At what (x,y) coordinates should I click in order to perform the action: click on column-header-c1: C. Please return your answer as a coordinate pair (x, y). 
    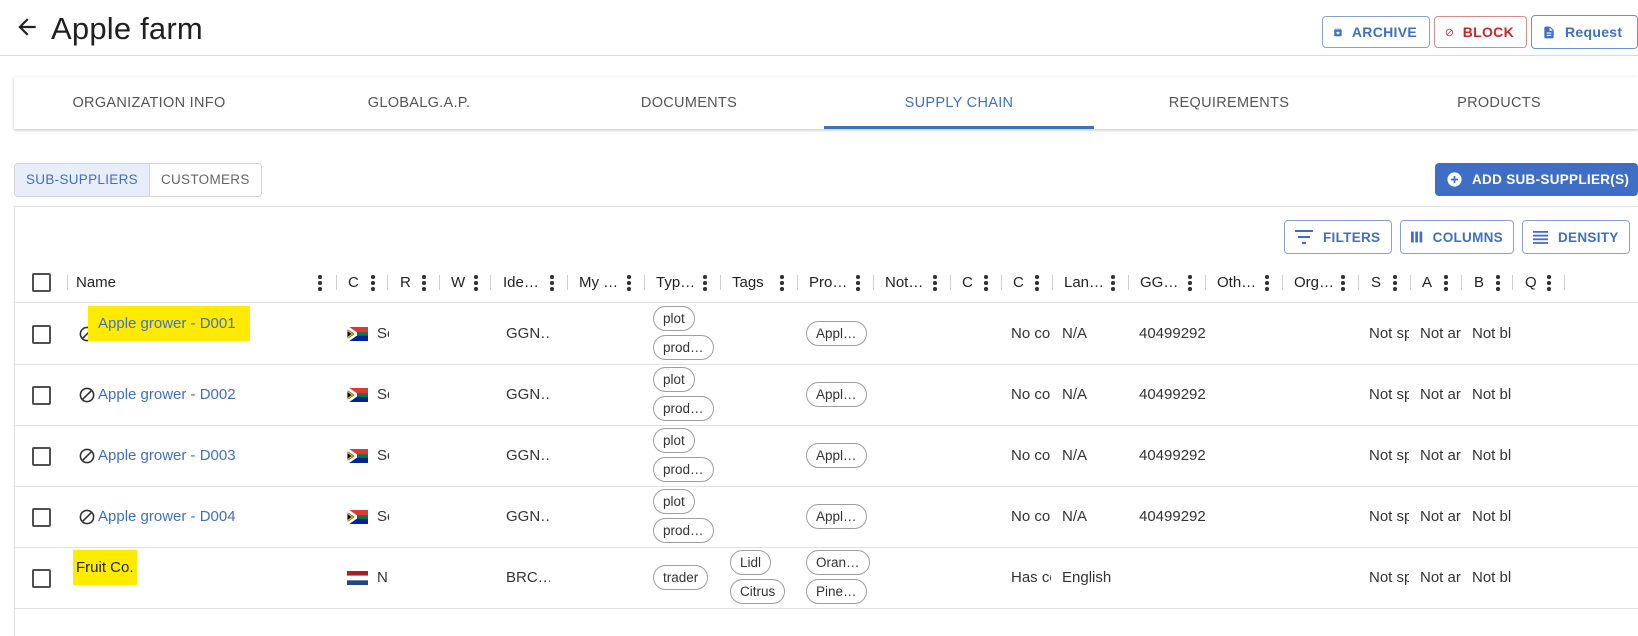
    Looking at the image, I should click on (970, 282).